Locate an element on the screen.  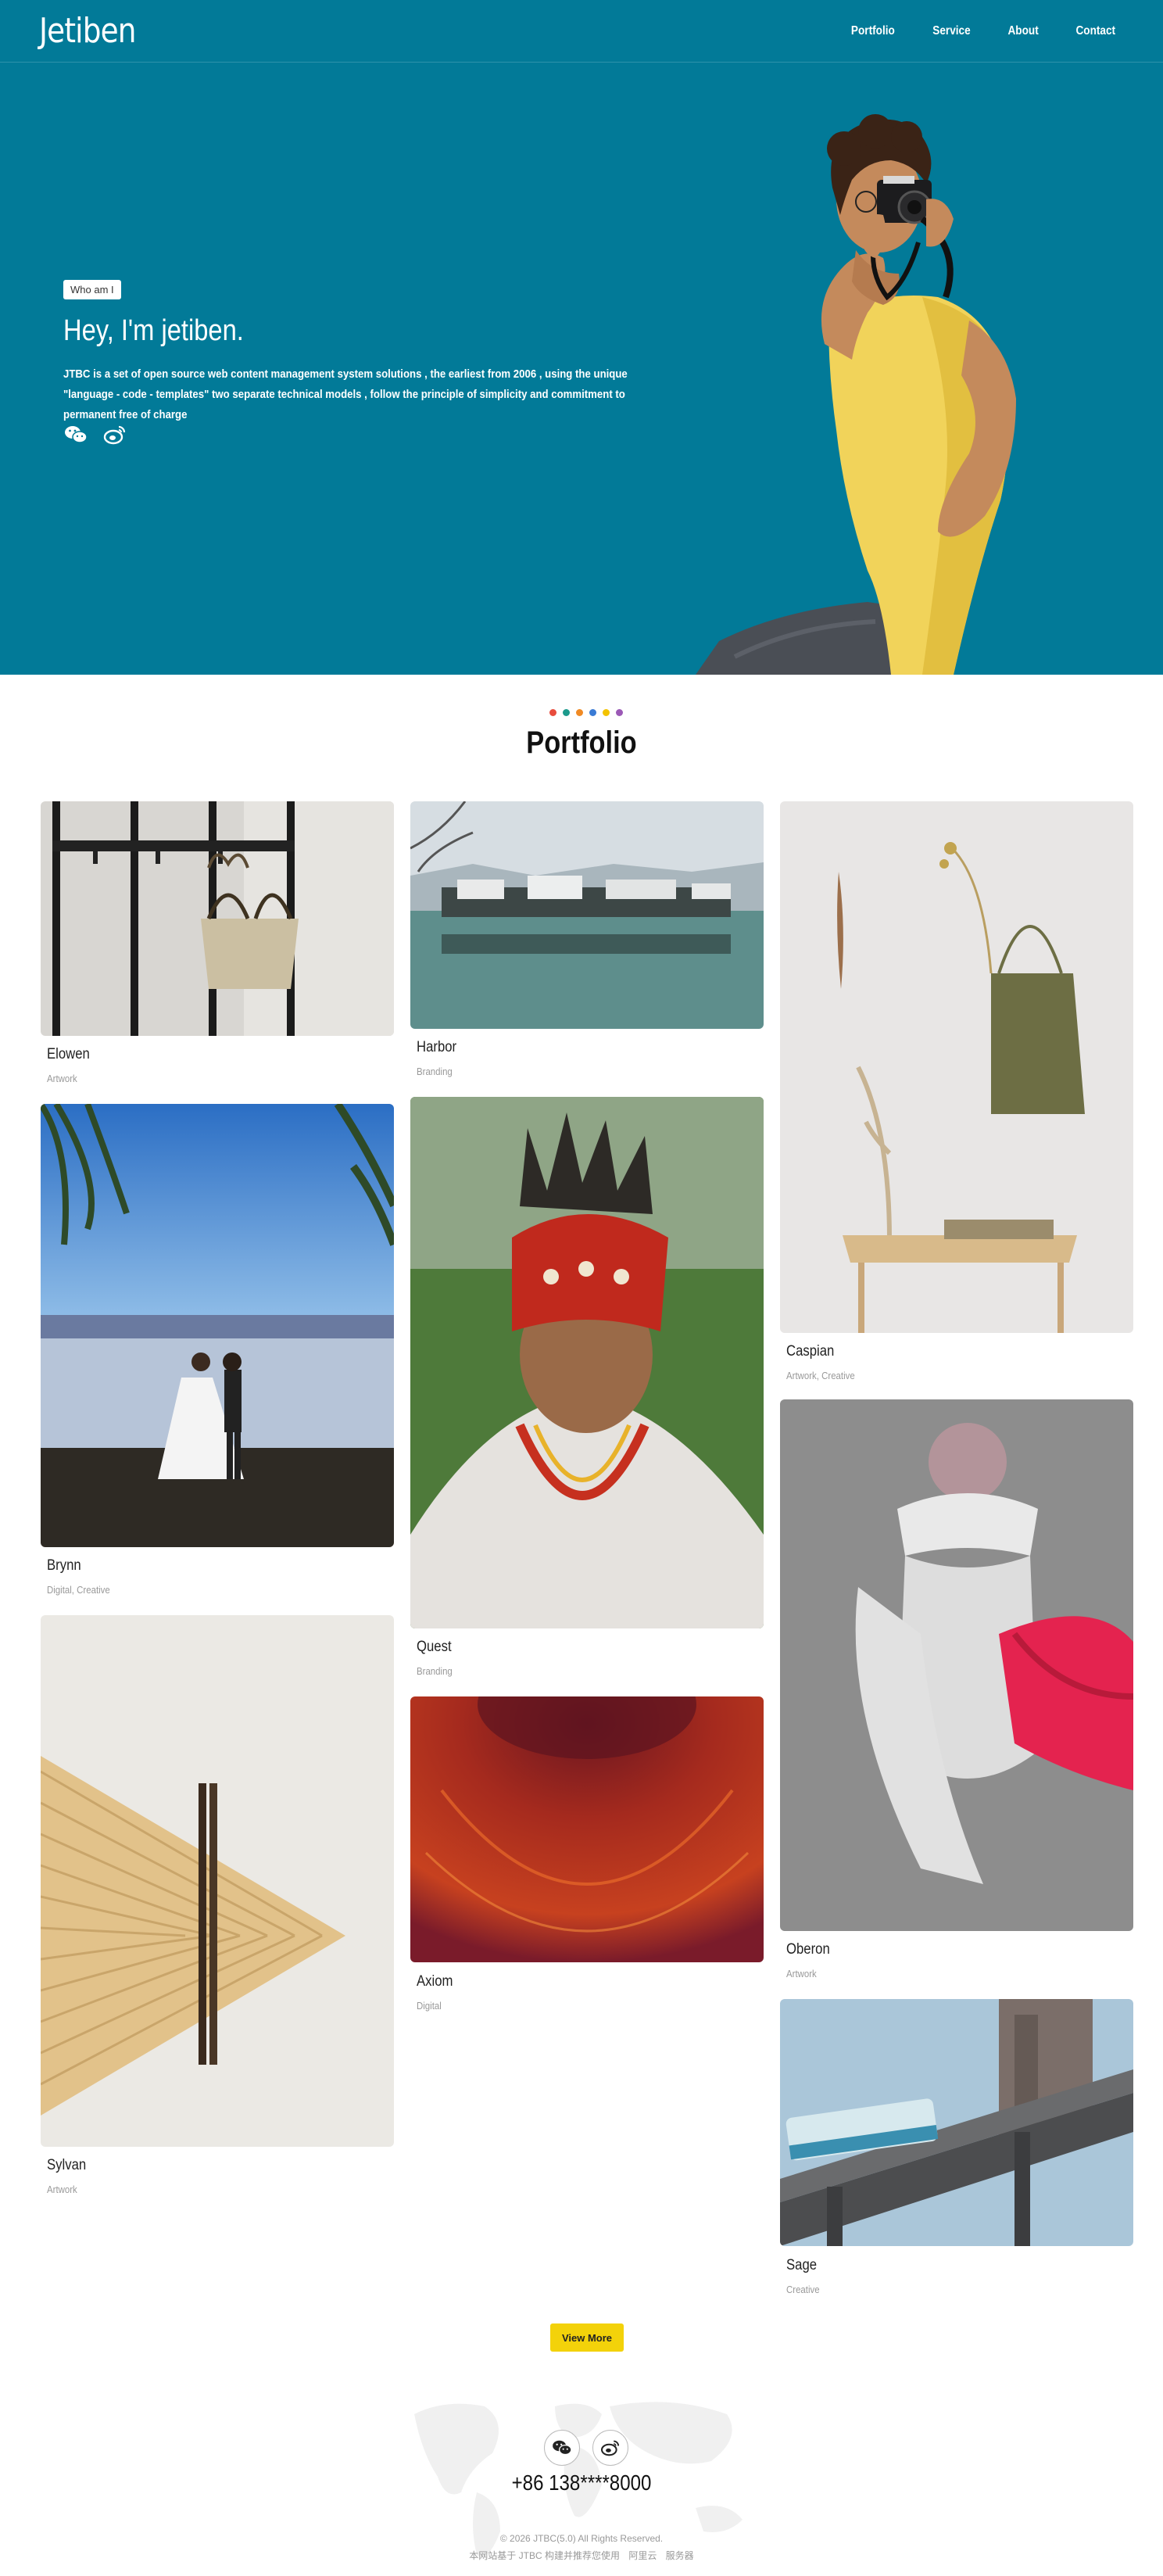
dot-orange is located at coordinates (579, 712).